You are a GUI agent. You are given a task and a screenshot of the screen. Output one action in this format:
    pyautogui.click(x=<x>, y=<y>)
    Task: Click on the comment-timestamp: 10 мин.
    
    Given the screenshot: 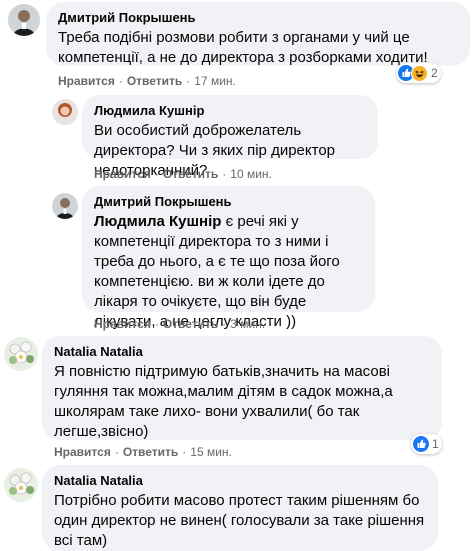 What is the action you would take?
    pyautogui.click(x=251, y=174)
    